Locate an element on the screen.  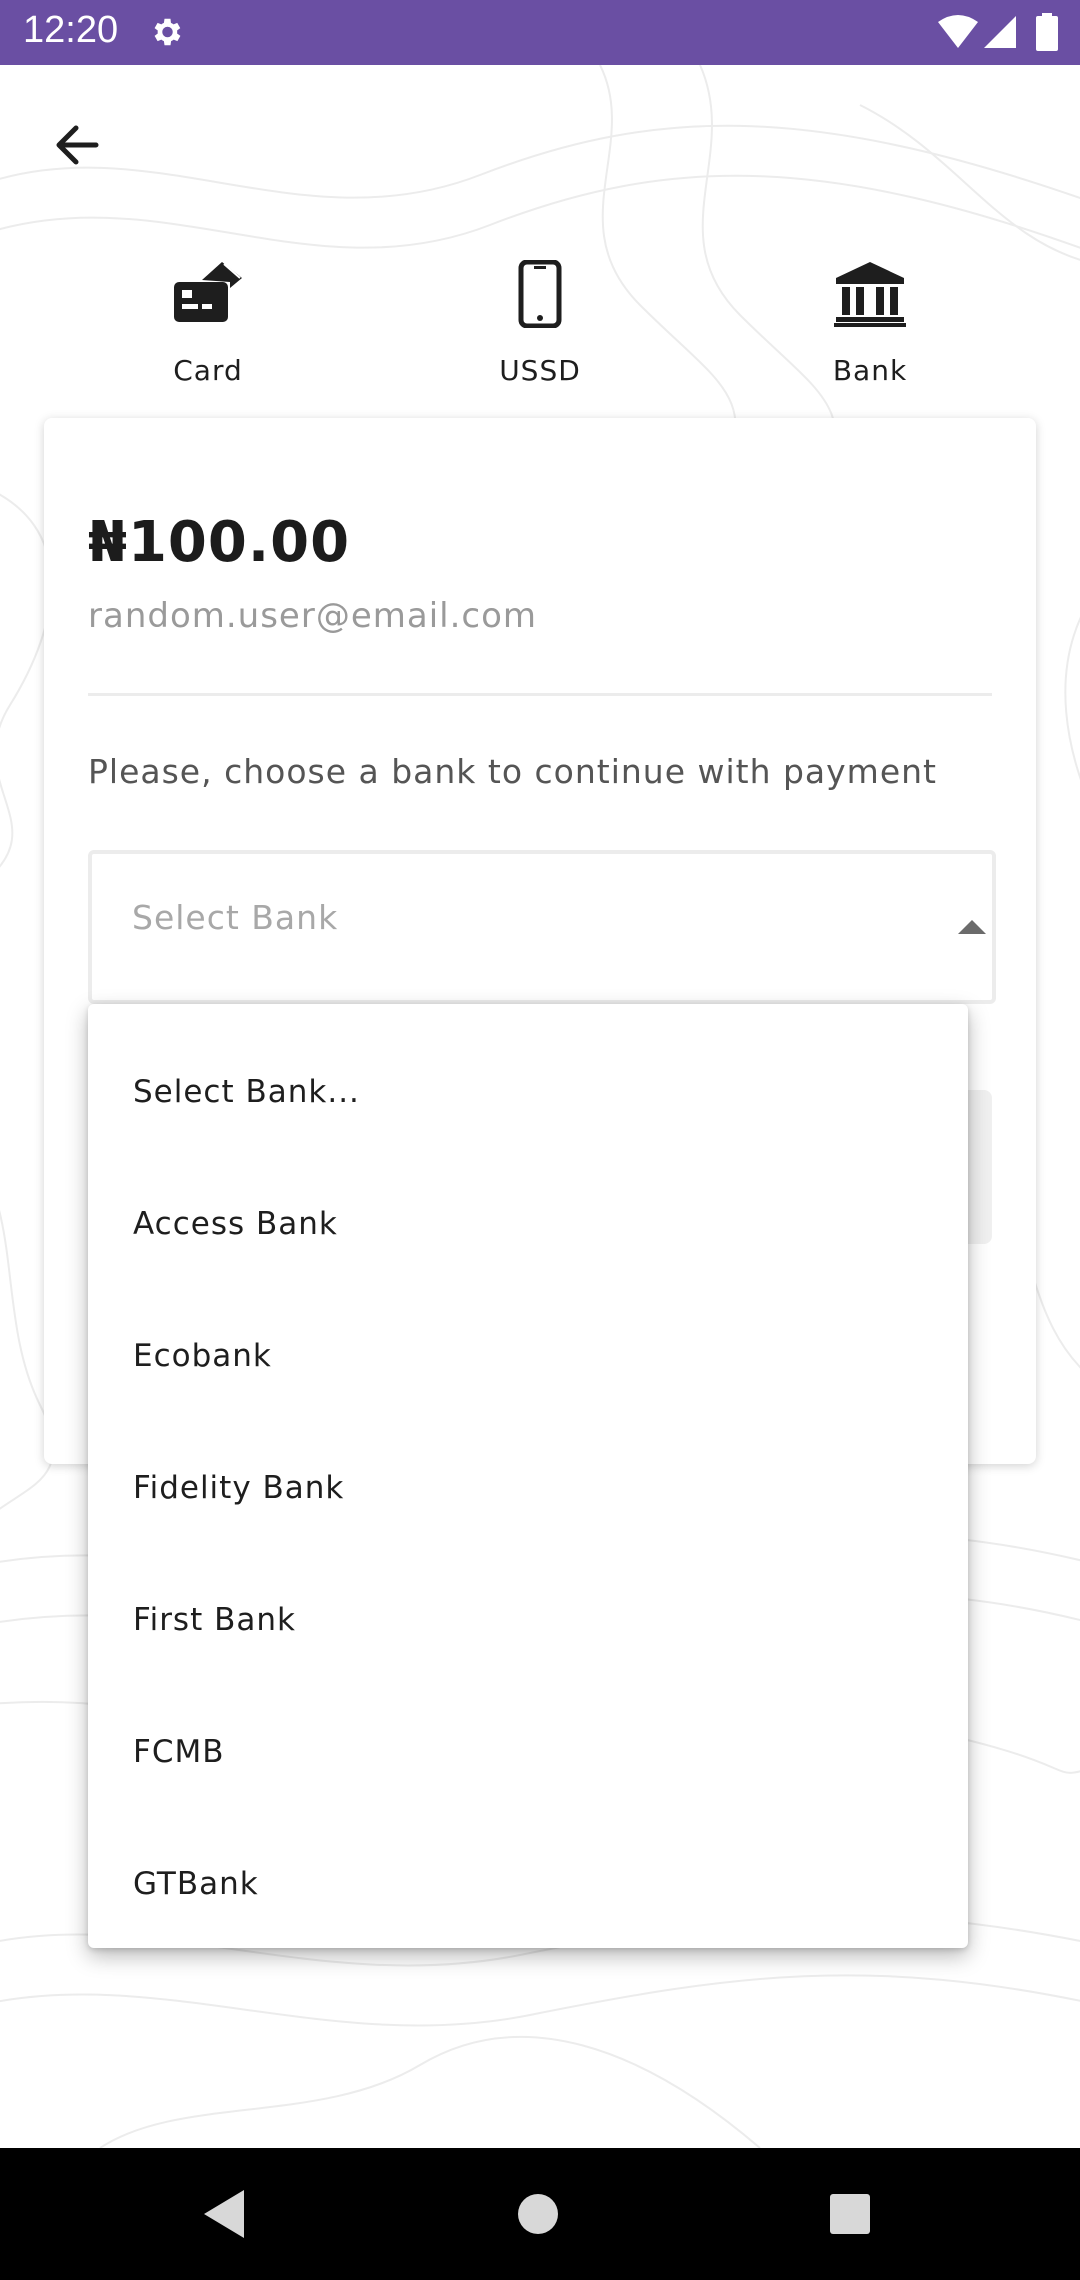
battery-icon is located at coordinates (1047, 34).